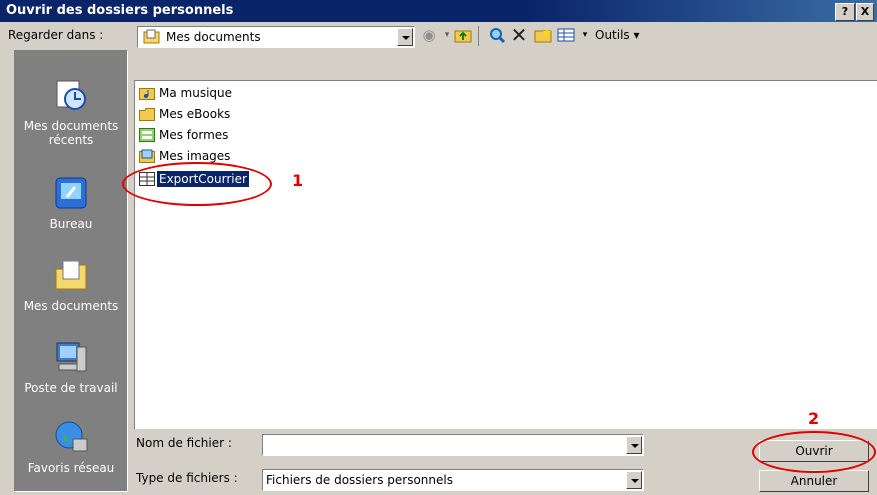 The height and width of the screenshot is (495, 877). What do you see at coordinates (617, 35) in the screenshot?
I see `tools-menu: Outils ▾` at bounding box center [617, 35].